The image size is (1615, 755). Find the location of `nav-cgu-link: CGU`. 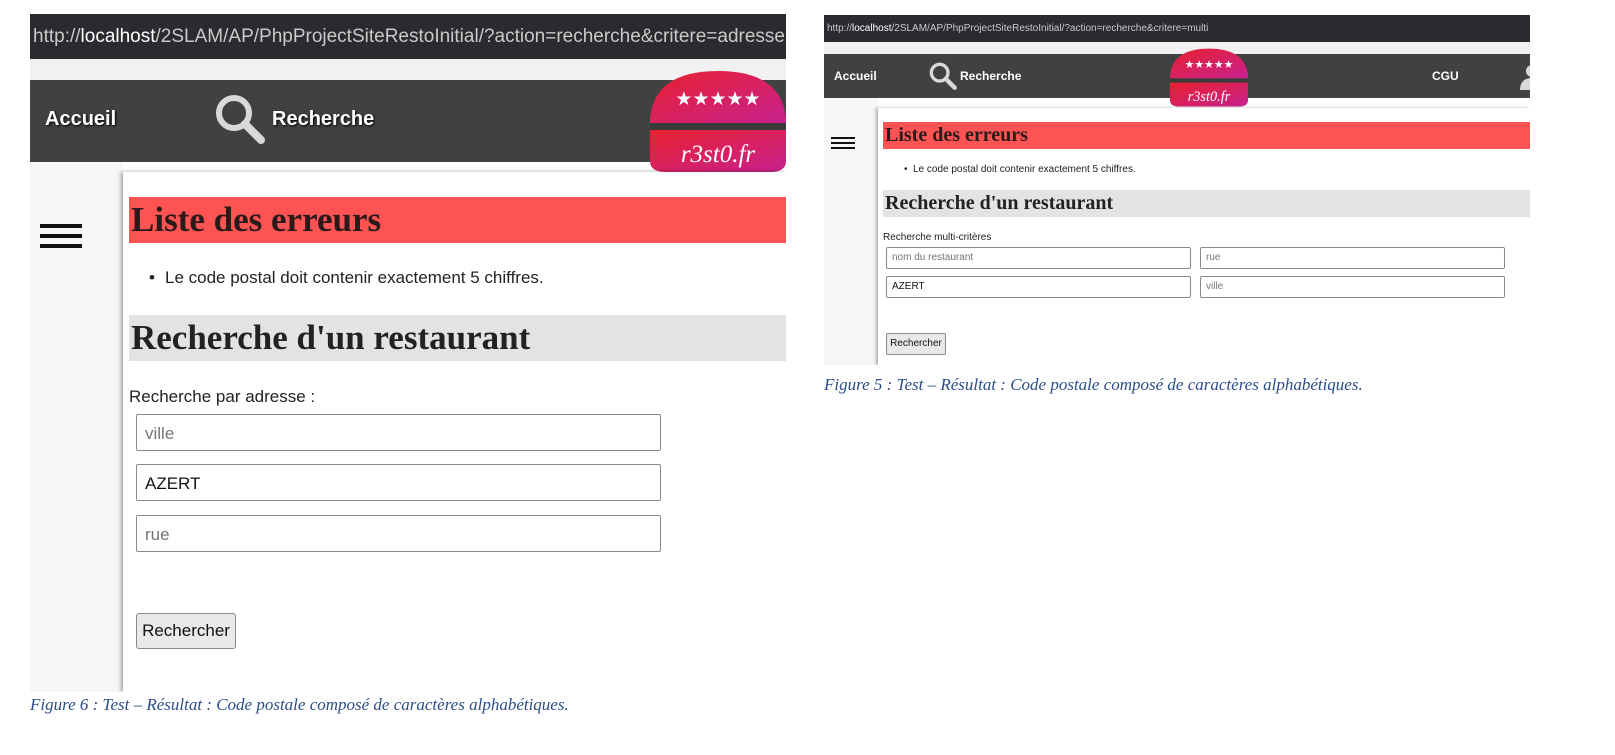

nav-cgu-link: CGU is located at coordinates (1445, 76).